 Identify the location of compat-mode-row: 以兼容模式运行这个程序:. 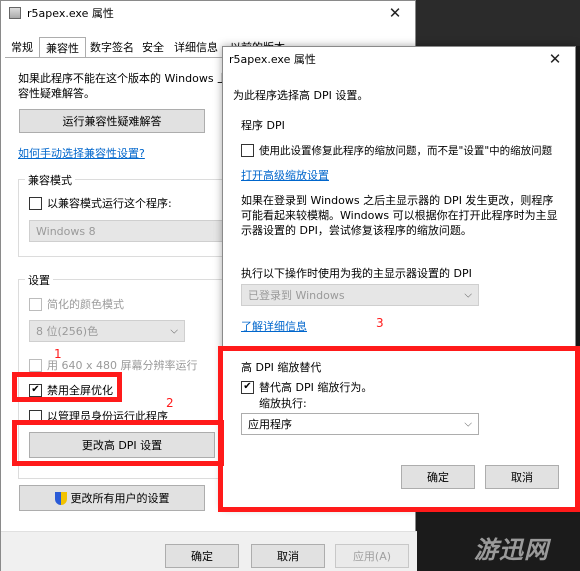
(100, 203).